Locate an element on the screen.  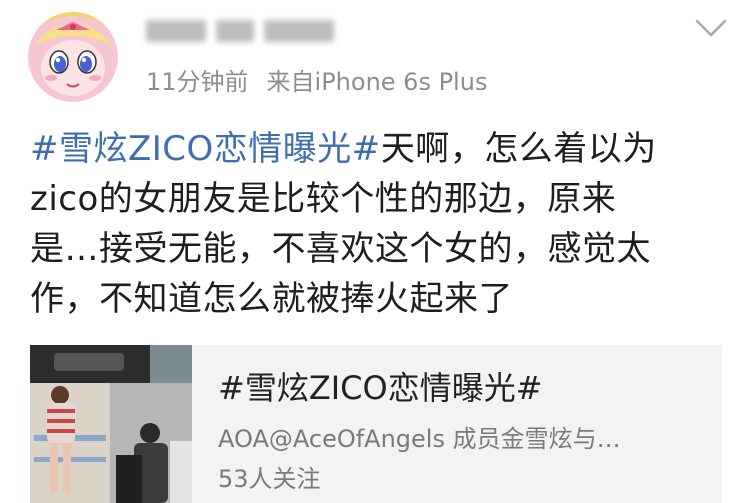
post-line-4: 作，不知道怎么就被捧火起来了 is located at coordinates (271, 299).